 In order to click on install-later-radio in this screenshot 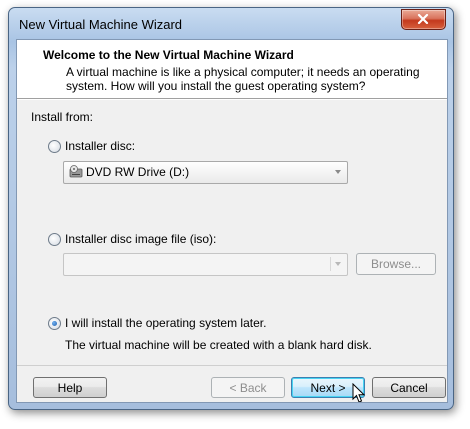, I will do `click(54, 323)`.